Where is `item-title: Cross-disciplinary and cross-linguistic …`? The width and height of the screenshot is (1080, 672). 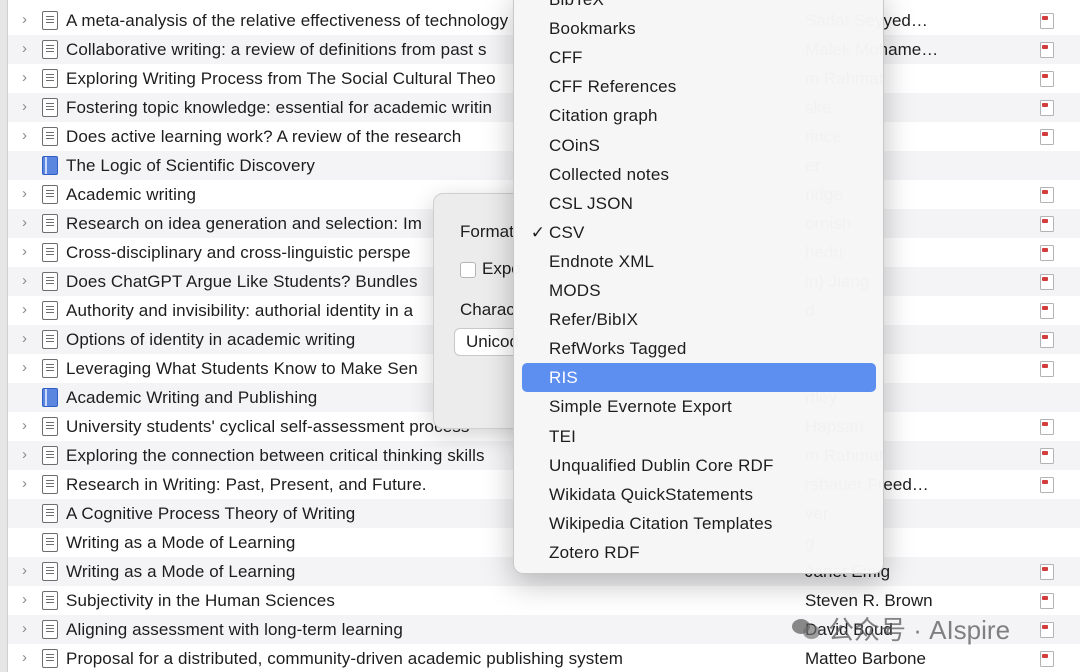 item-title: Cross-disciplinary and cross-linguistic … is located at coordinates (238, 252).